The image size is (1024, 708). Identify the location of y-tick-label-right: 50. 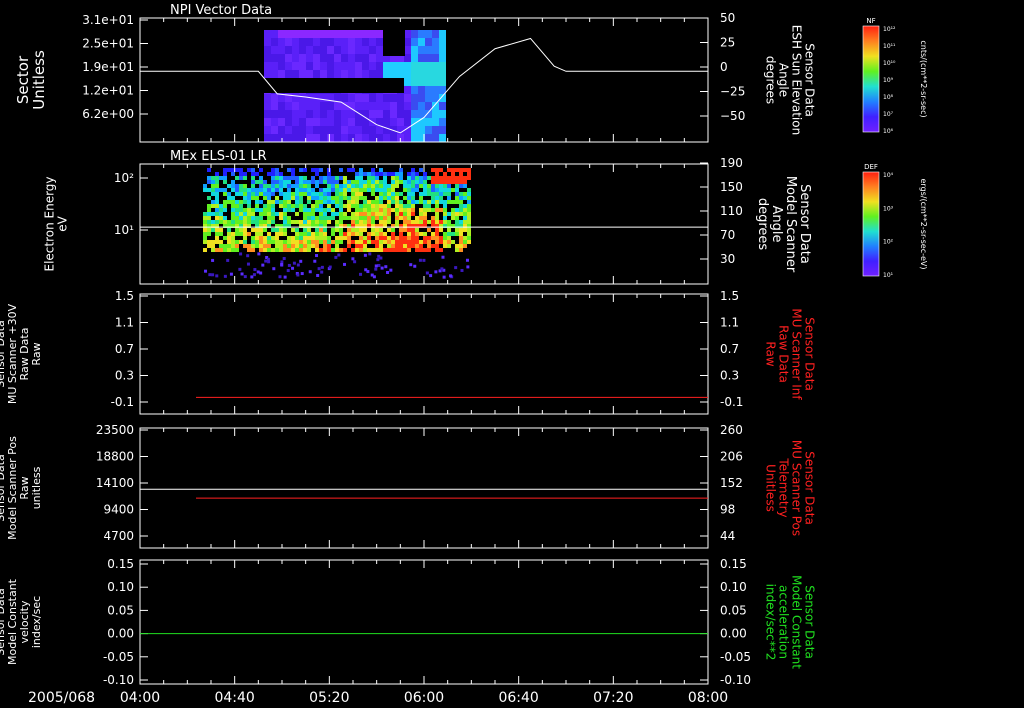
(727, 18).